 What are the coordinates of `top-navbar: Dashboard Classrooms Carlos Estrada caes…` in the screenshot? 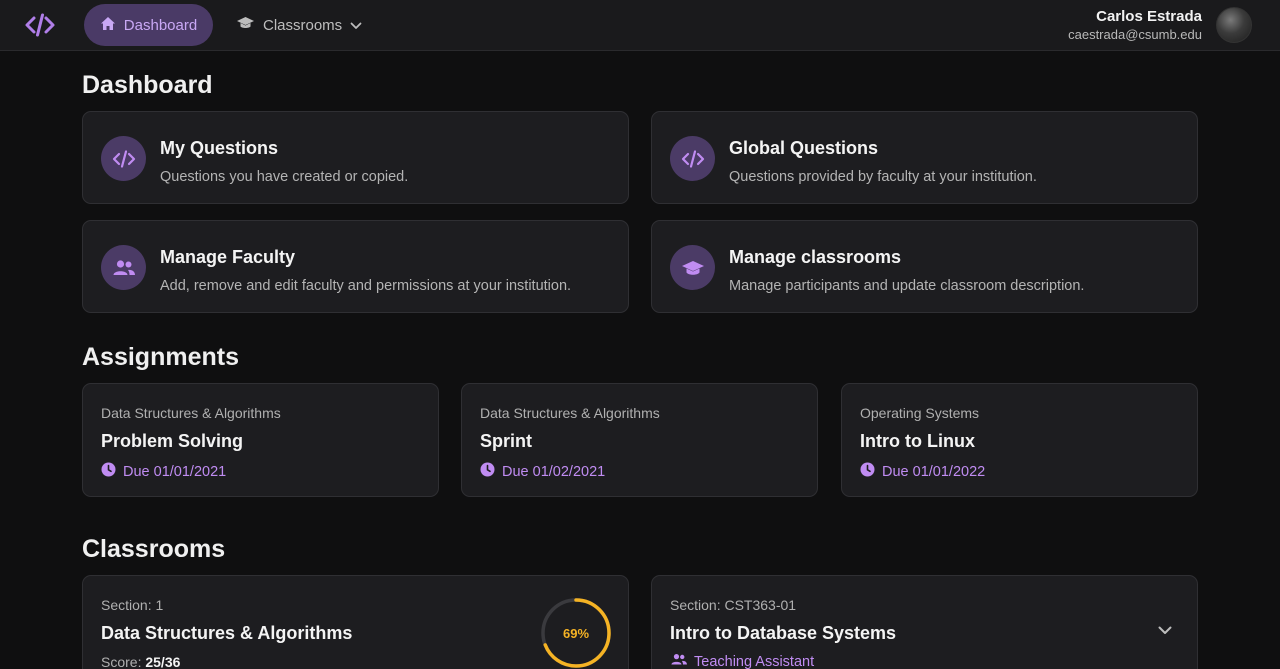 It's located at (640, 25).